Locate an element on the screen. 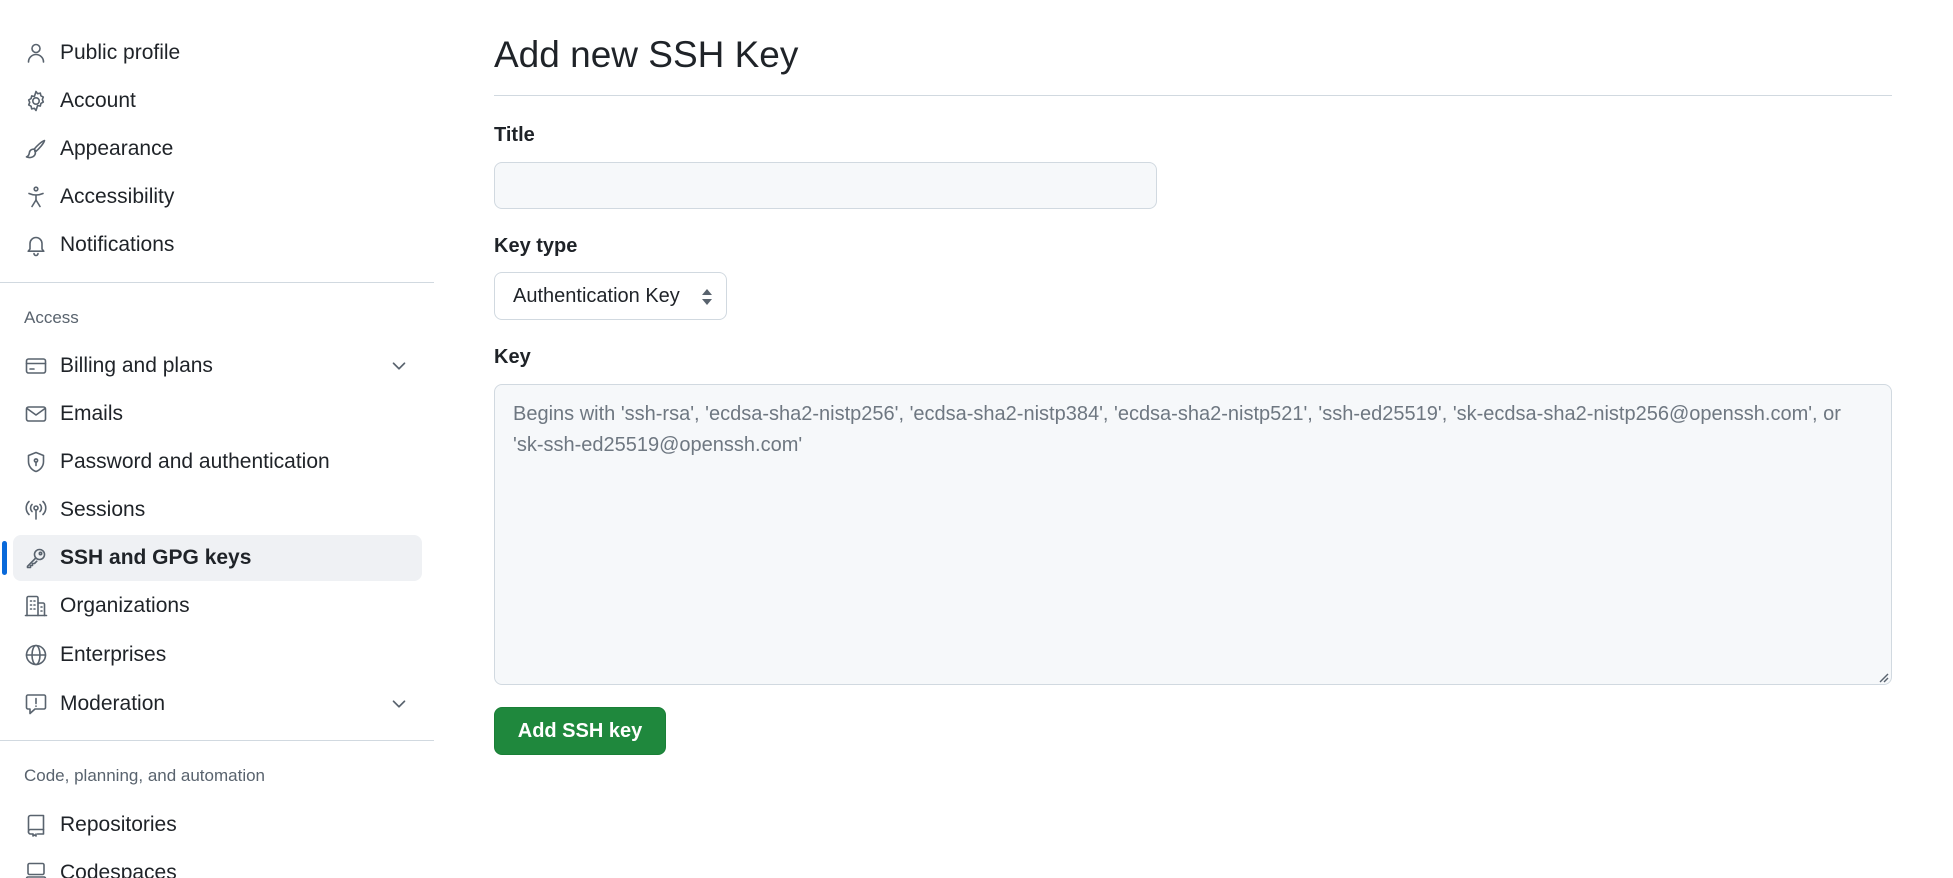 This screenshot has height=878, width=1953. sidebar-item-password-and-authentication: Password and authentication is located at coordinates (217, 462).